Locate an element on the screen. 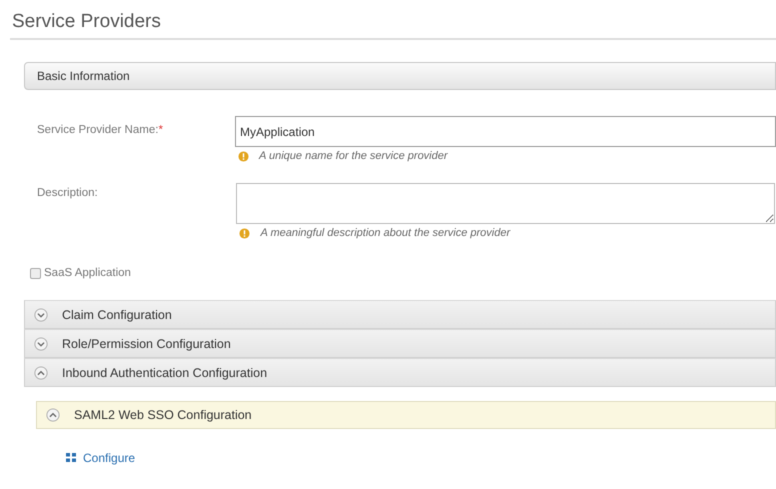 This screenshot has width=776, height=489. subsection-header: SAML2 Web SSO Configuration is located at coordinates (406, 415).